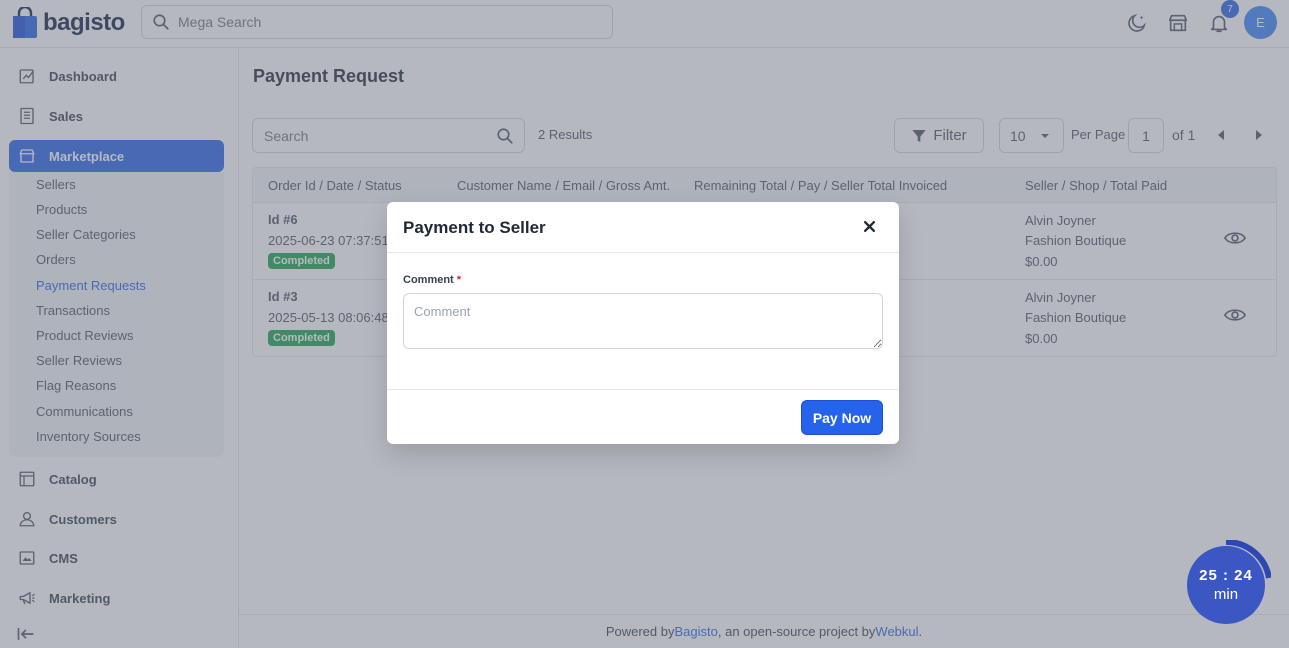 This screenshot has width=1289, height=648. I want to click on modal-title: Payment to Seller, so click(474, 227).